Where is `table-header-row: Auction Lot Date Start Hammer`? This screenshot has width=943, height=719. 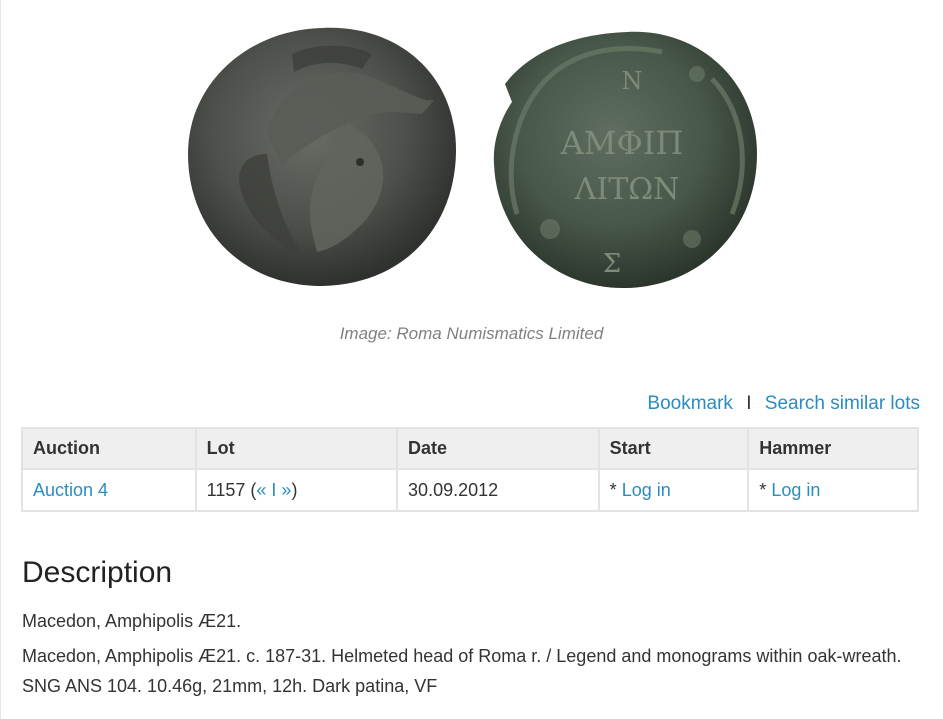
table-header-row: Auction Lot Date Start Hammer is located at coordinates (470, 448).